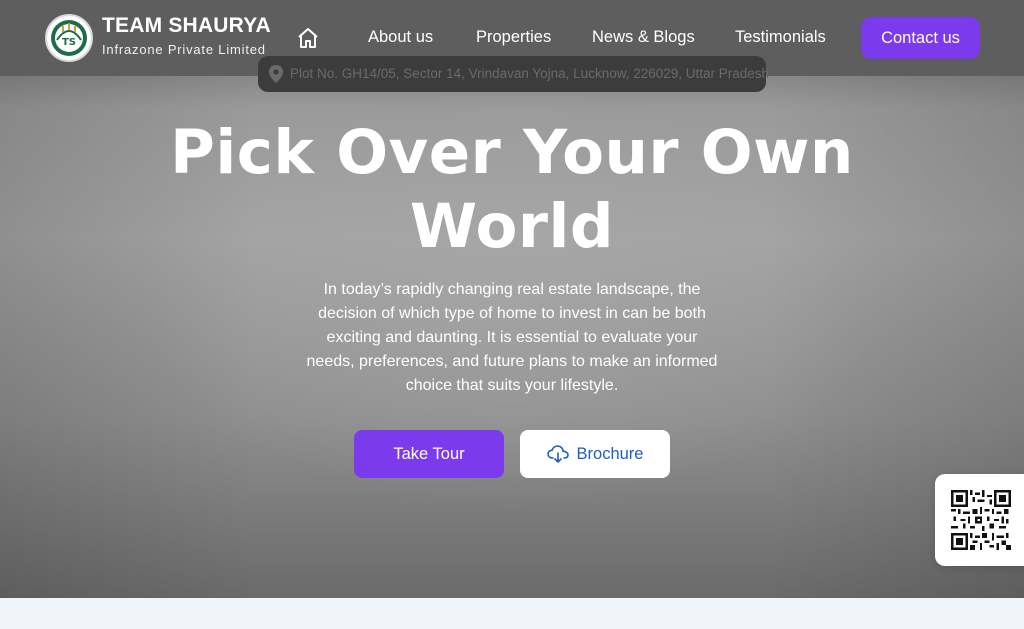 This screenshot has width=1024, height=629. I want to click on hero-title-line-1: Pick Over Your Own, so click(512, 152).